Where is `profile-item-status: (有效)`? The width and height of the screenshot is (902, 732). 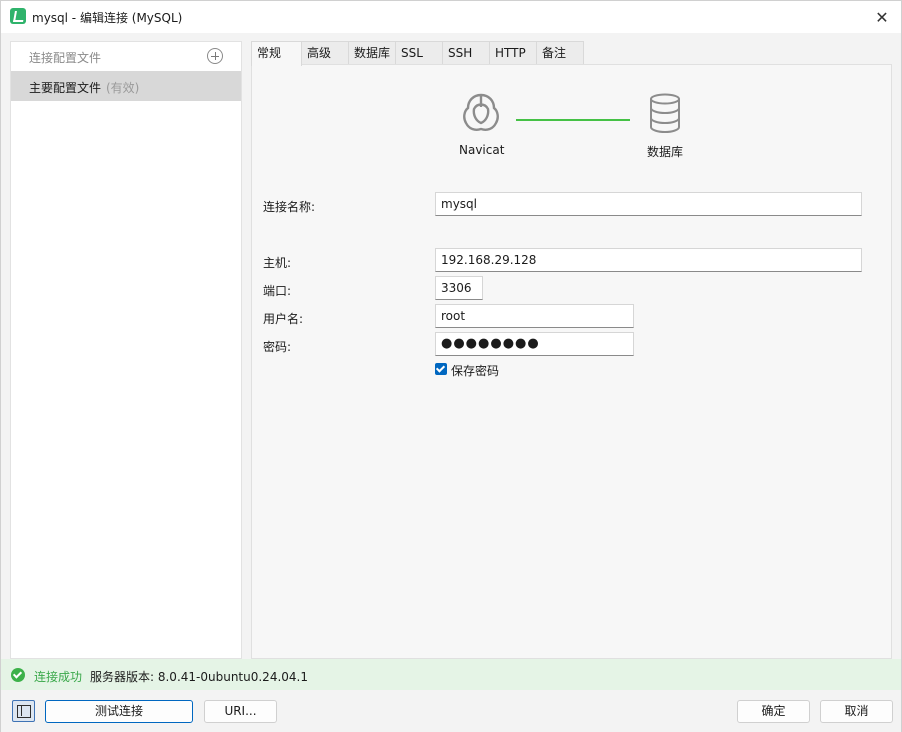 profile-item-status: (有效) is located at coordinates (123, 88).